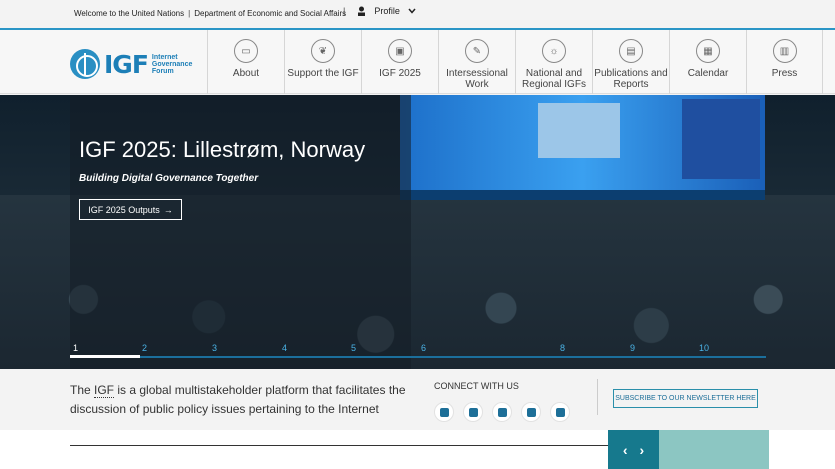 This screenshot has width=835, height=469. I want to click on slide-dot: 8, so click(562, 348).